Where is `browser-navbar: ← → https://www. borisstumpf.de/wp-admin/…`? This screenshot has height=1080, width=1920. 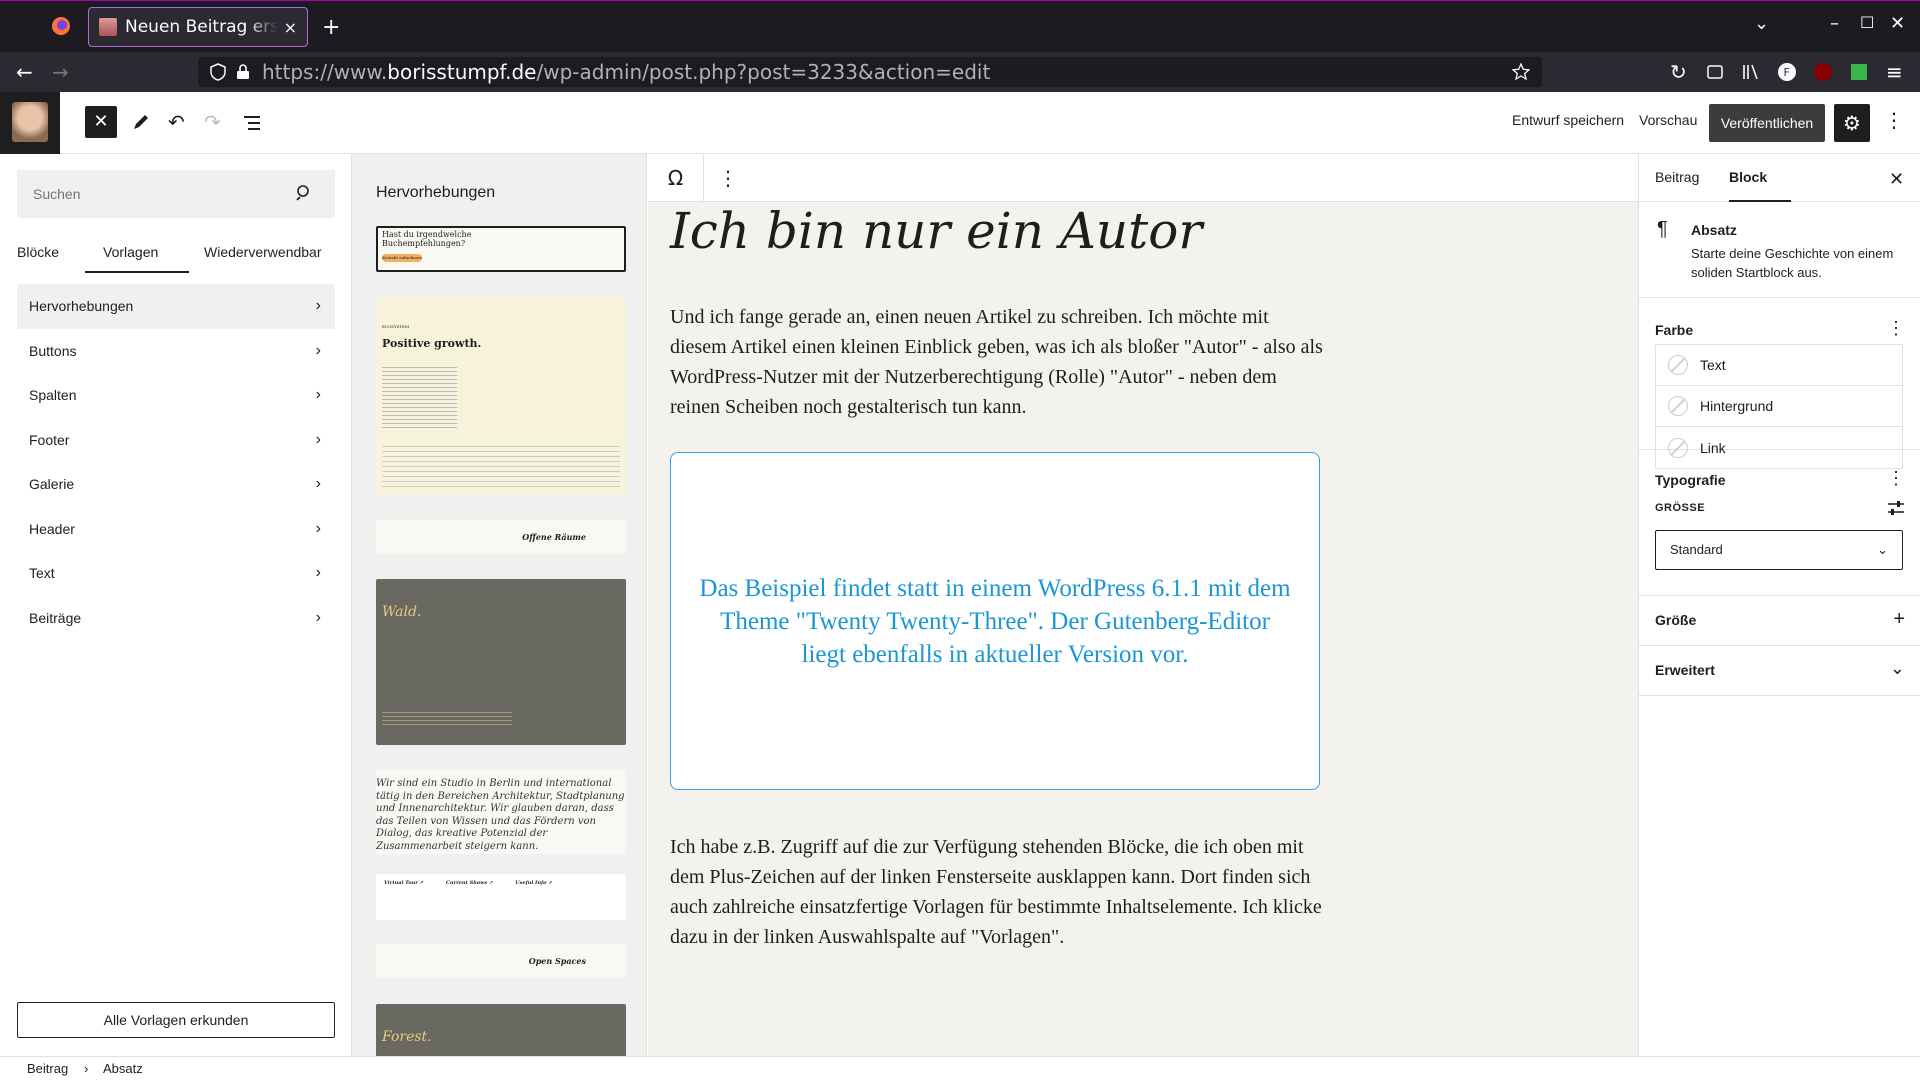 browser-navbar: ← → https://www. borisstumpf.de/wp-admin/… is located at coordinates (960, 72).